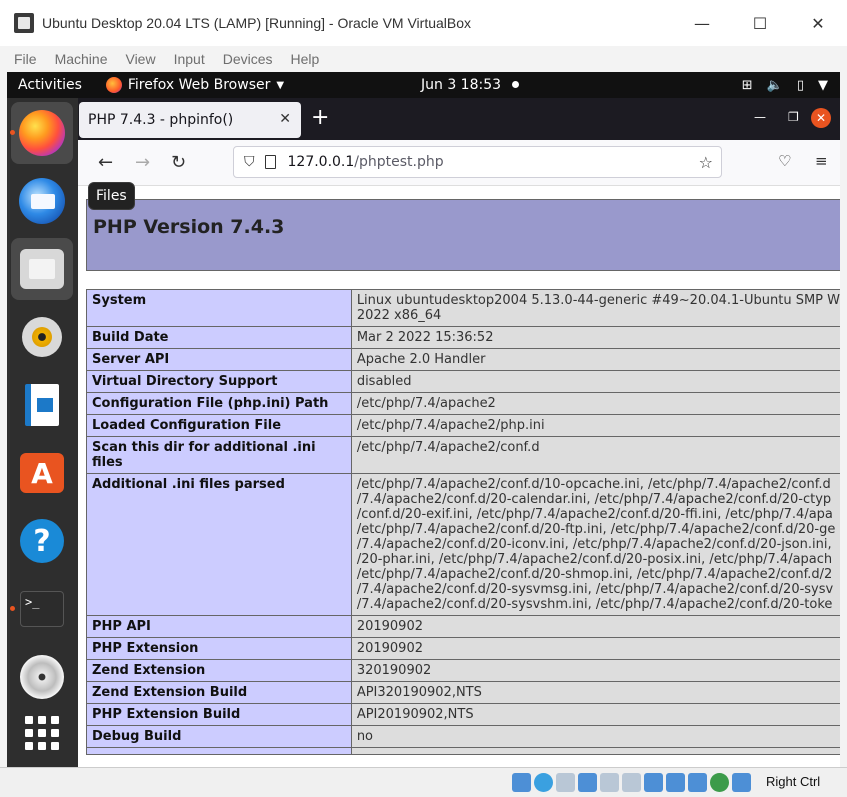 The width and height of the screenshot is (847, 797). I want to click on menu-help: Help, so click(305, 59).